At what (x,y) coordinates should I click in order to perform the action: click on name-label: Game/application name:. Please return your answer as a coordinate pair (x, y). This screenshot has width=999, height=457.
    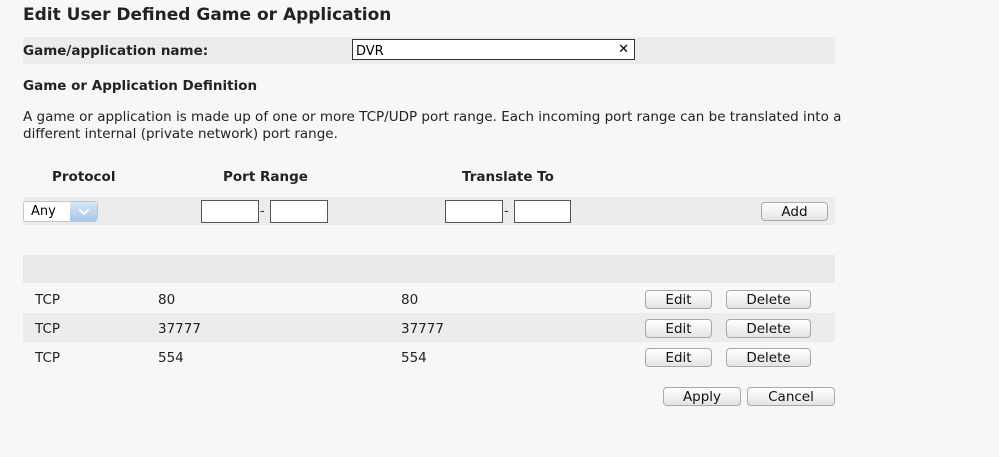
    Looking at the image, I should click on (116, 51).